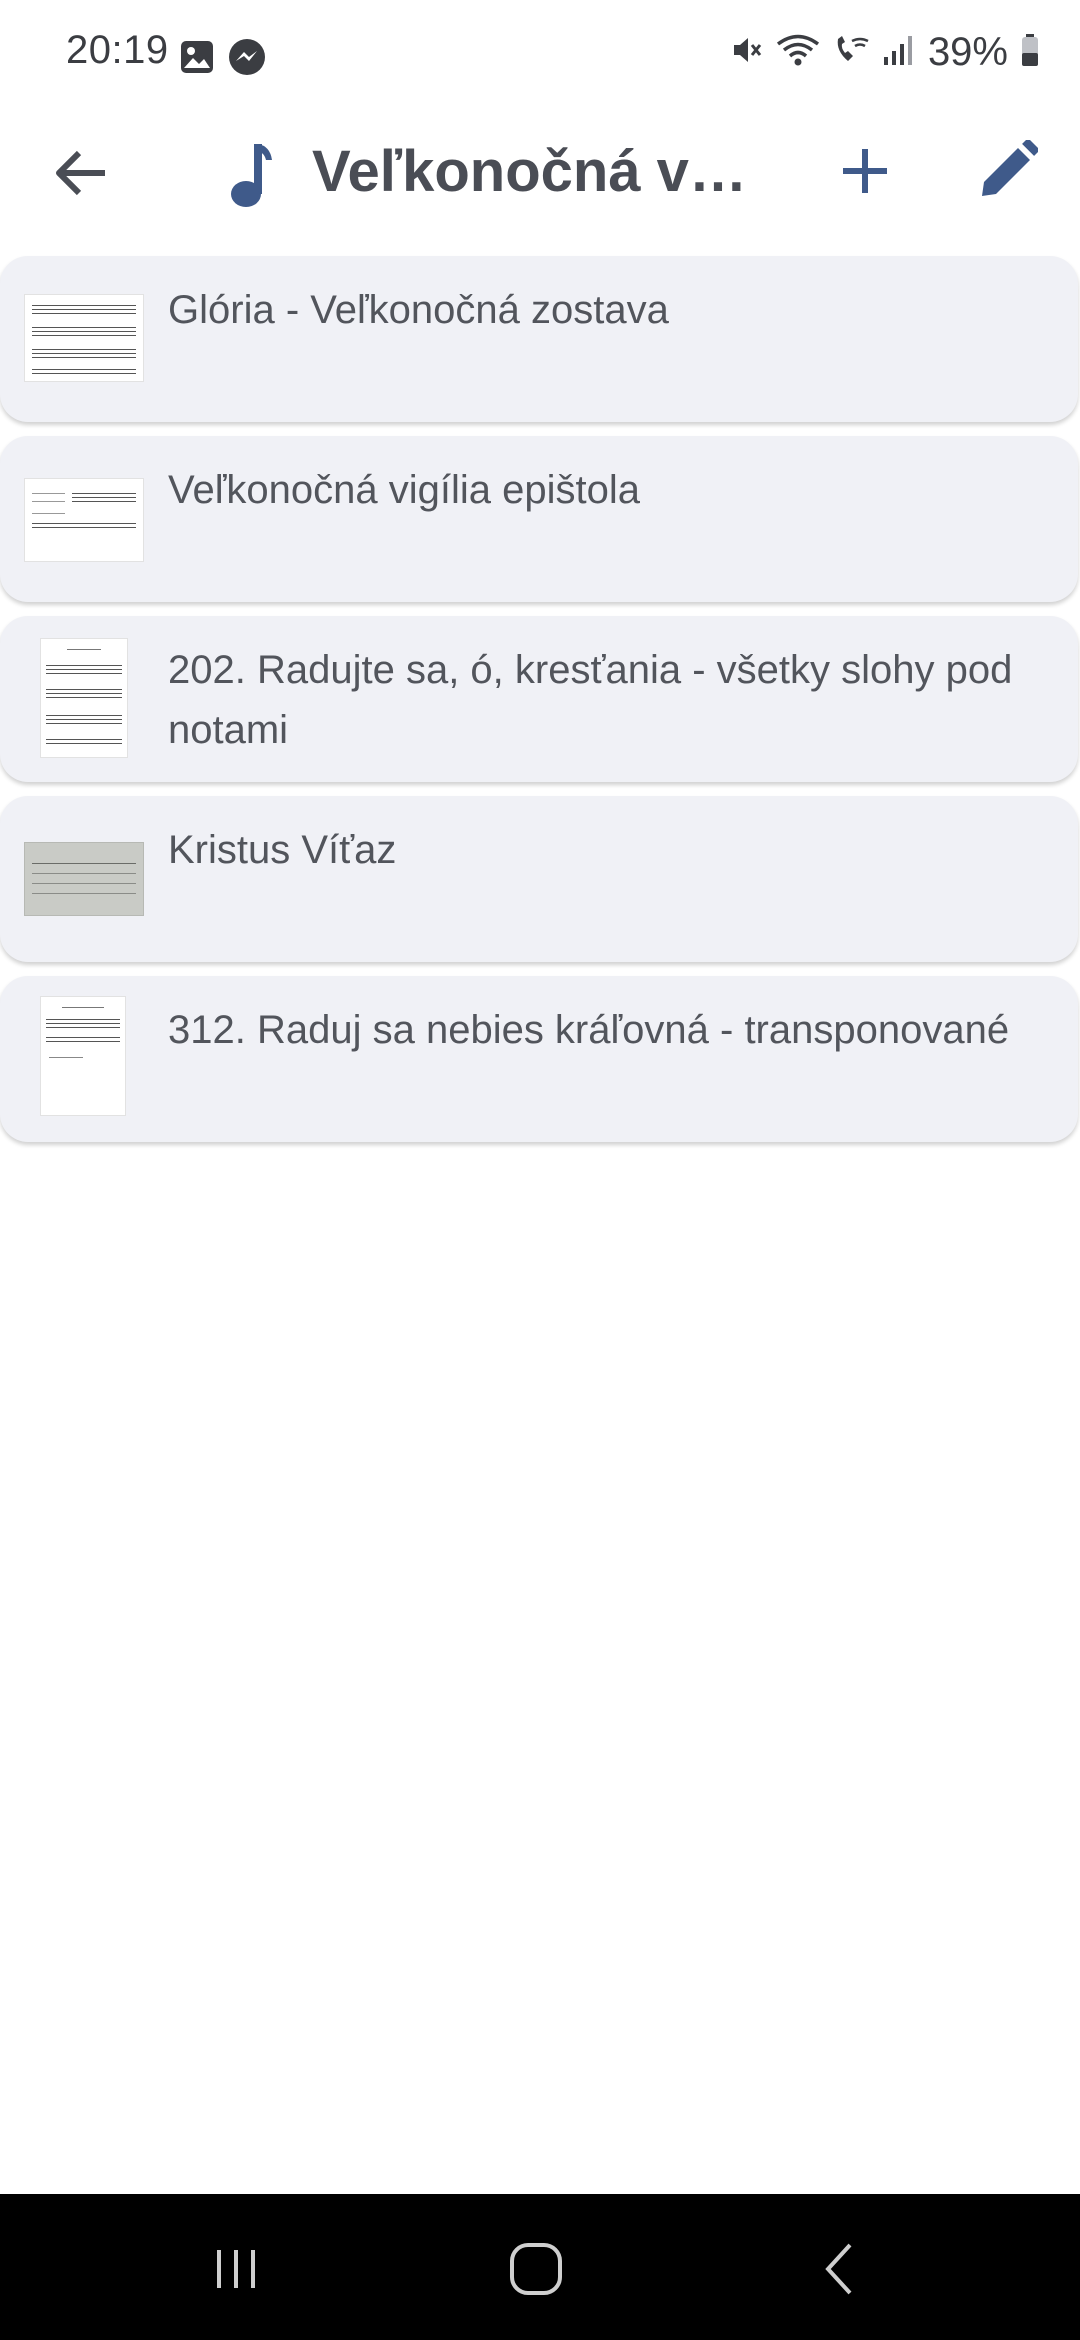  I want to click on edit-button, so click(1008, 170).